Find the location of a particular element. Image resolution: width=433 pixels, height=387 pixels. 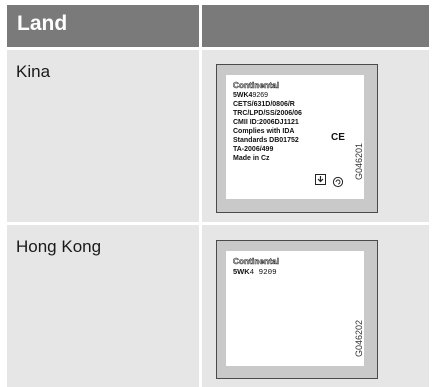

label-model-line: 5WK49269 is located at coordinates (267, 95).